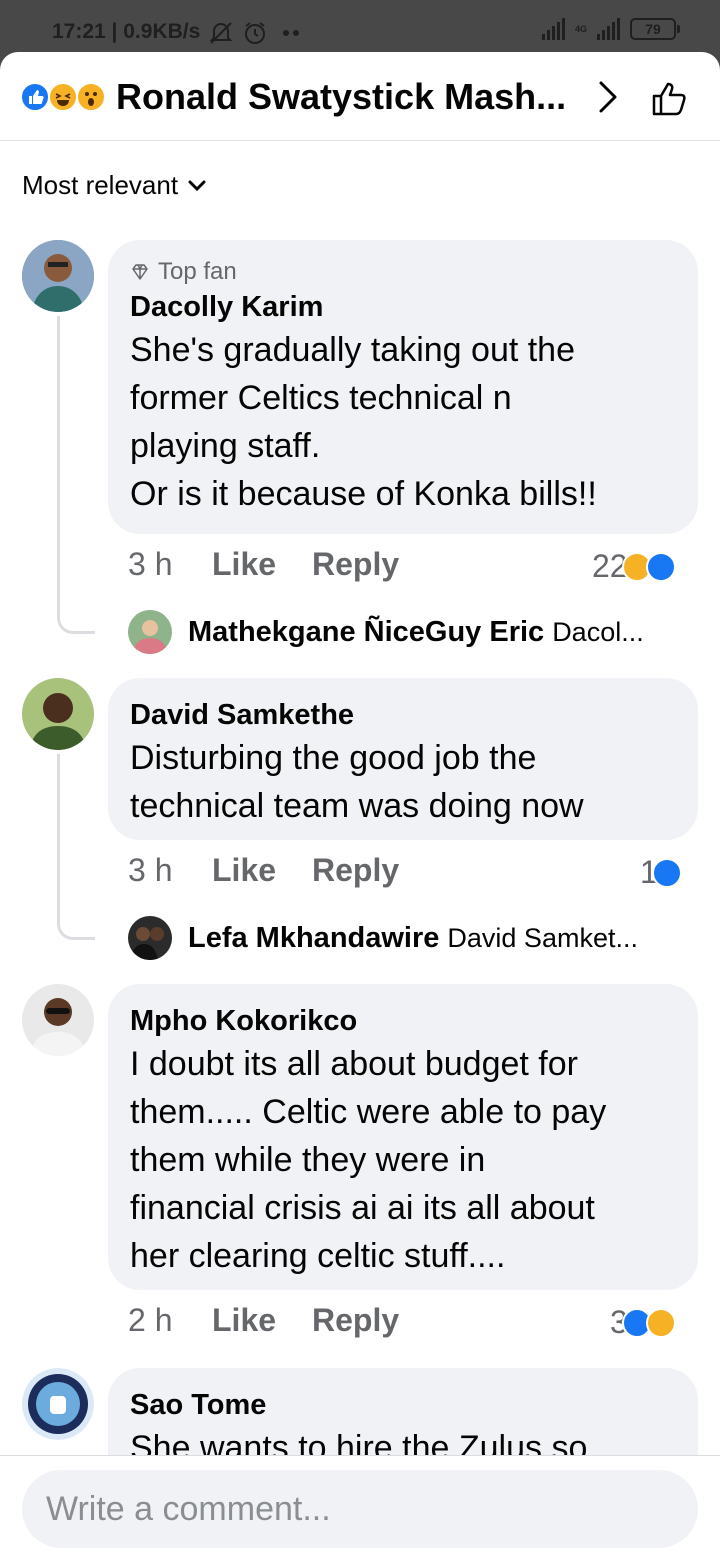 This screenshot has width=720, height=1560. What do you see at coordinates (403, 1021) in the screenshot?
I see `comment-author: Mpho Kokorikco` at bounding box center [403, 1021].